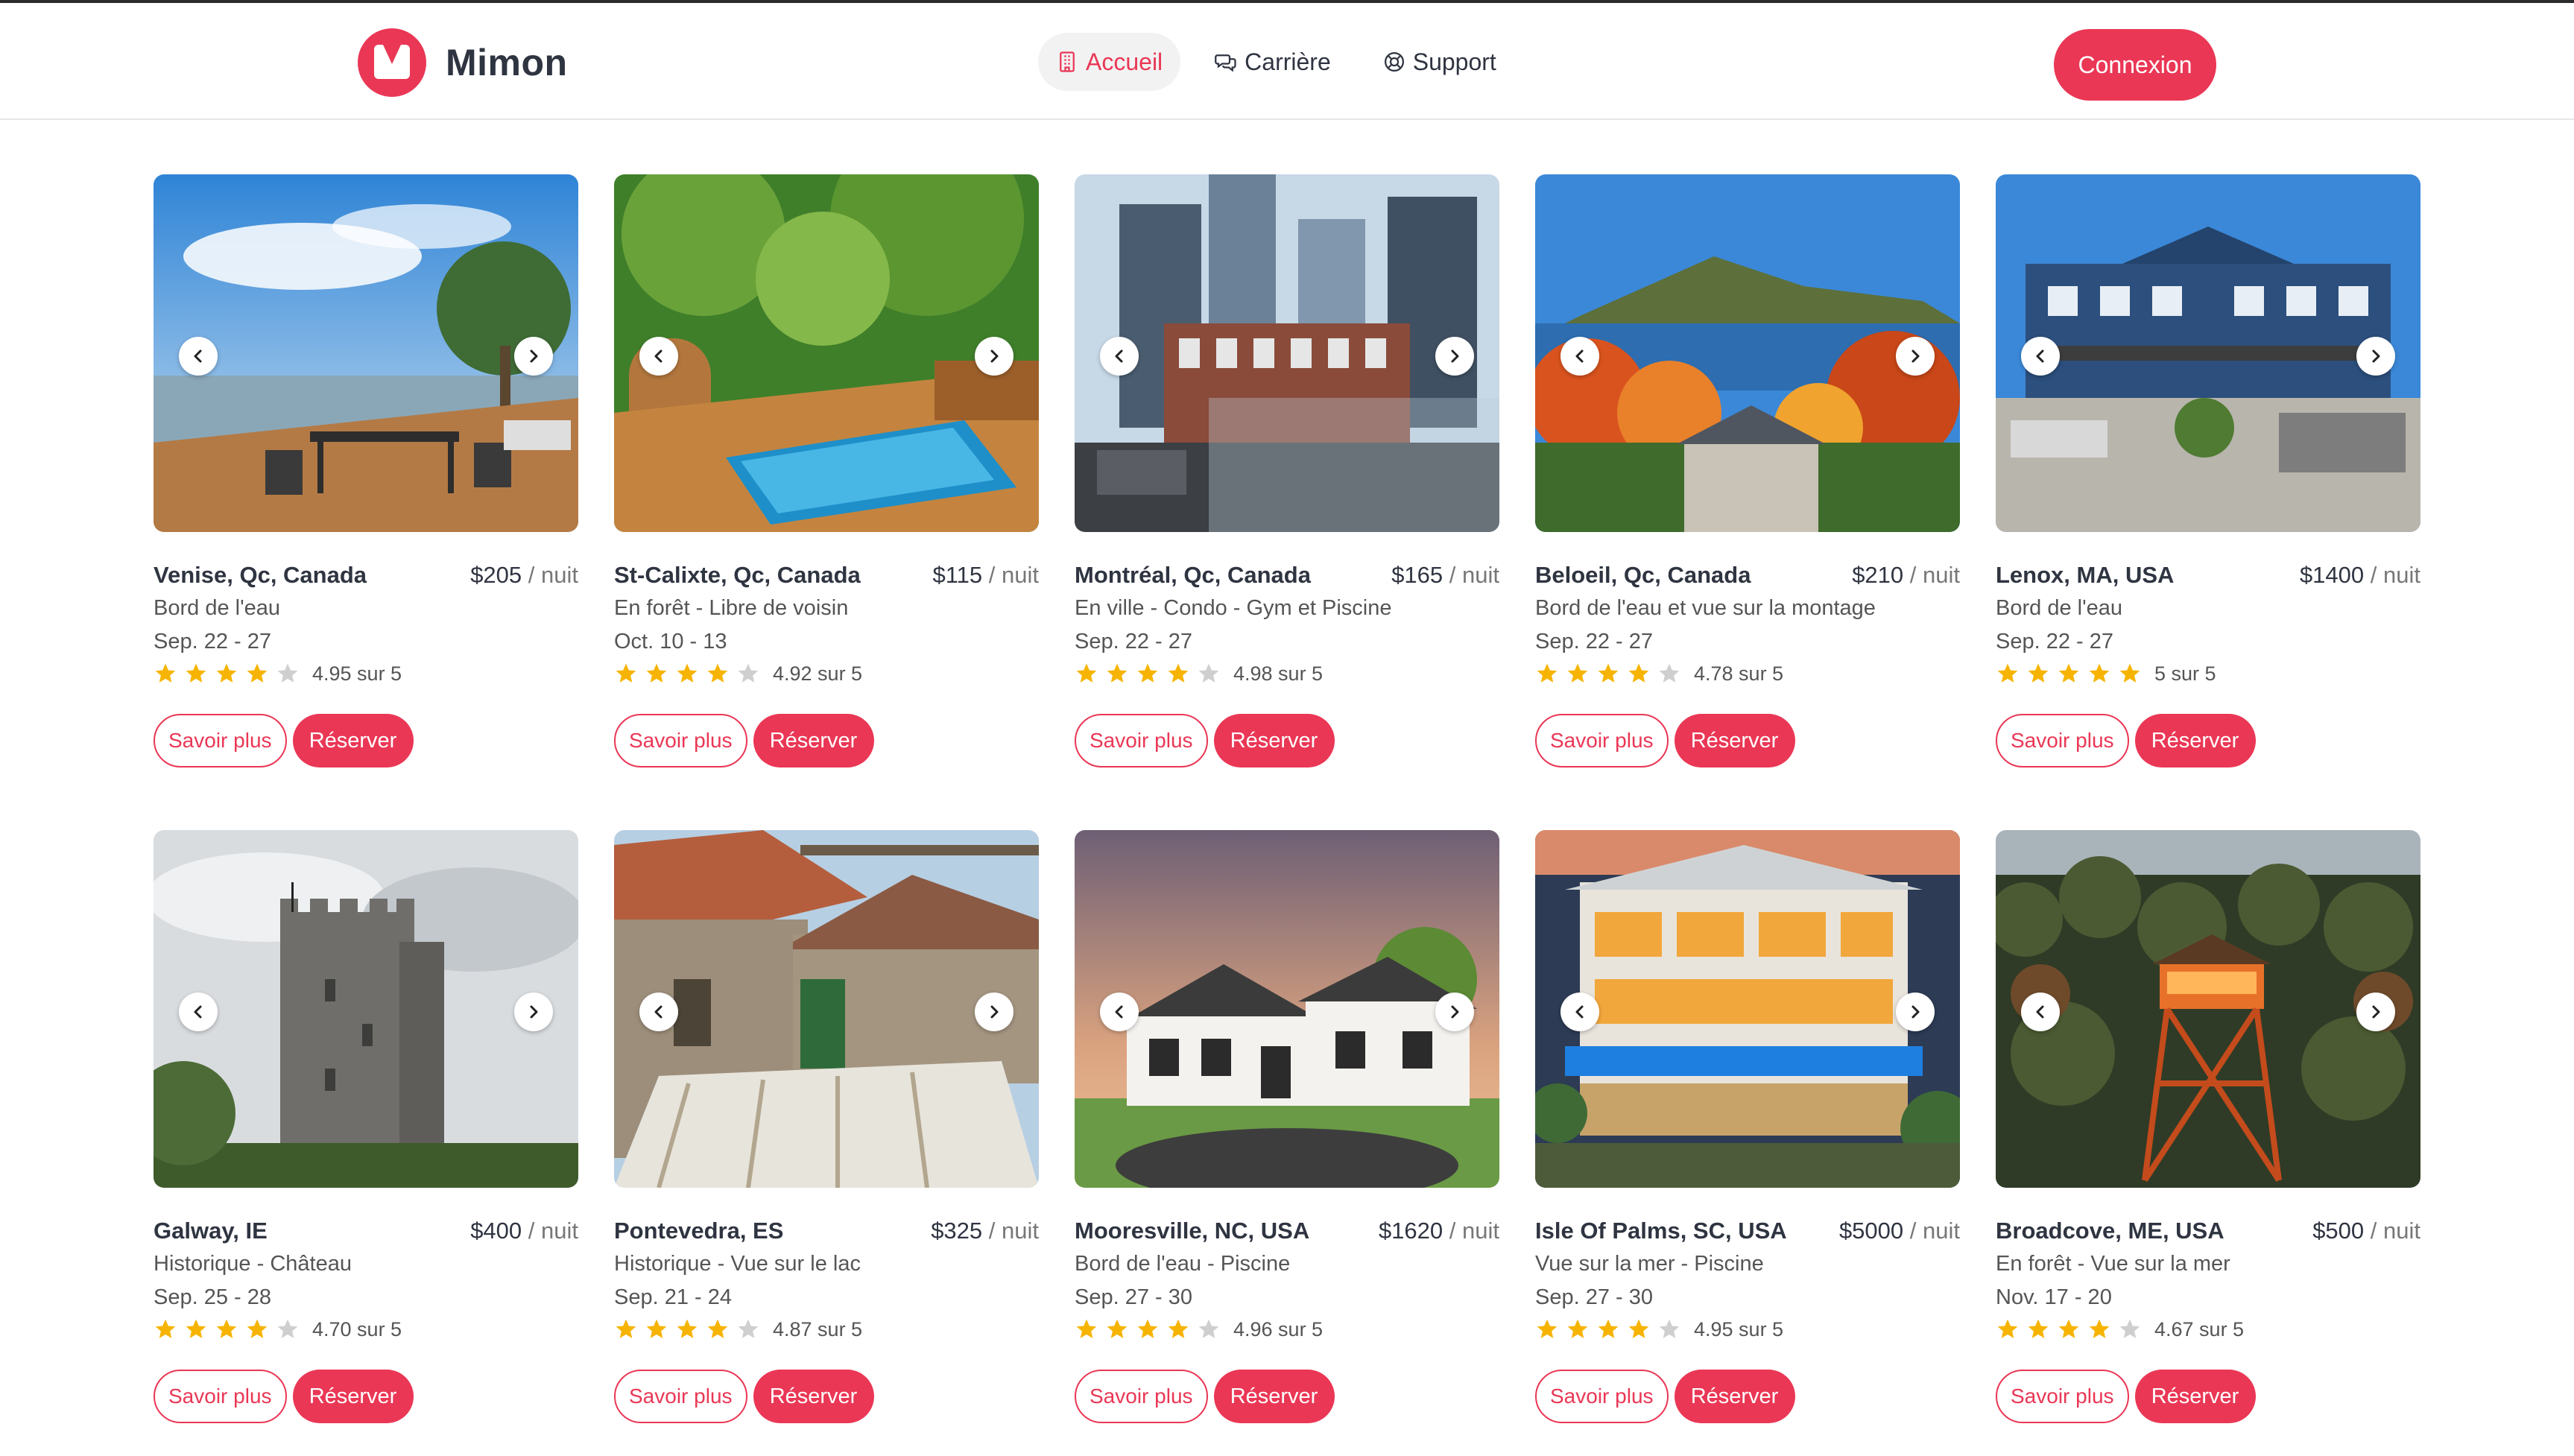 The height and width of the screenshot is (1456, 2574). I want to click on price-amount: $165, so click(1417, 575).